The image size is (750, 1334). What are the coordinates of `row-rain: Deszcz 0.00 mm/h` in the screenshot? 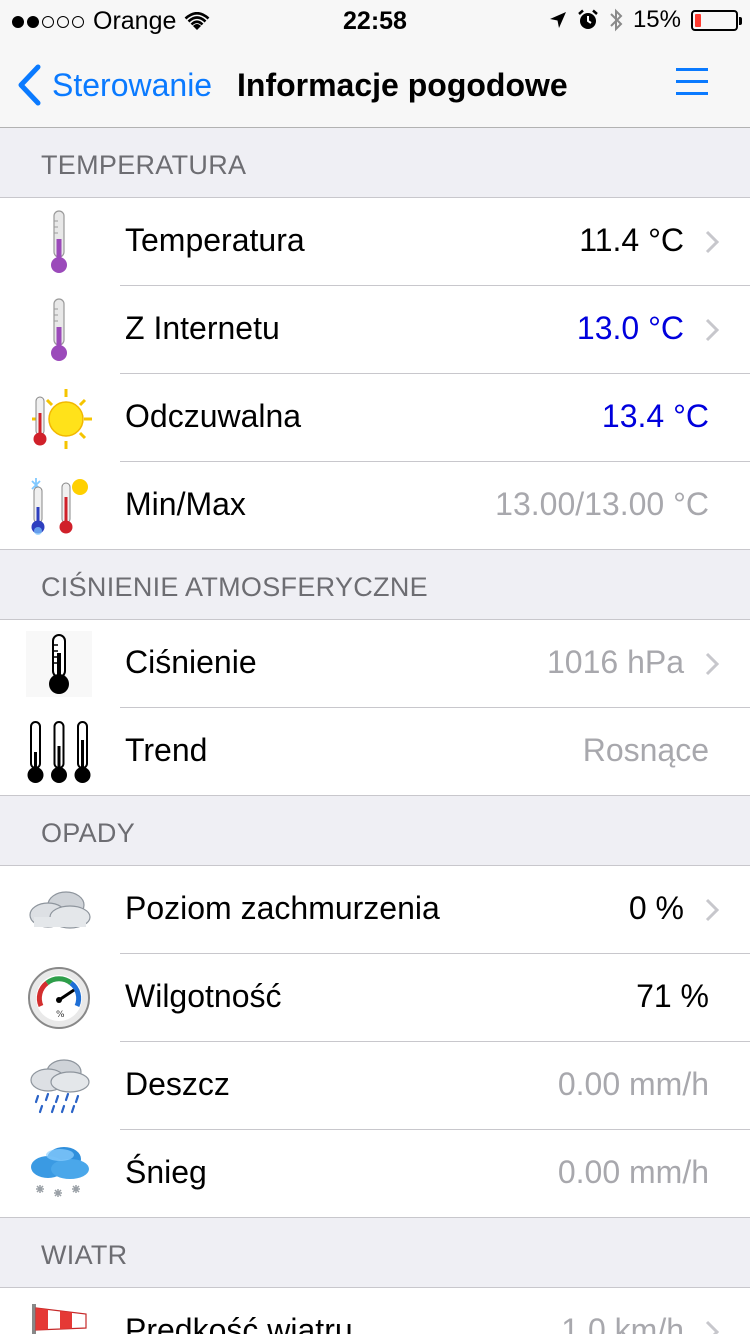 It's located at (375, 1086).